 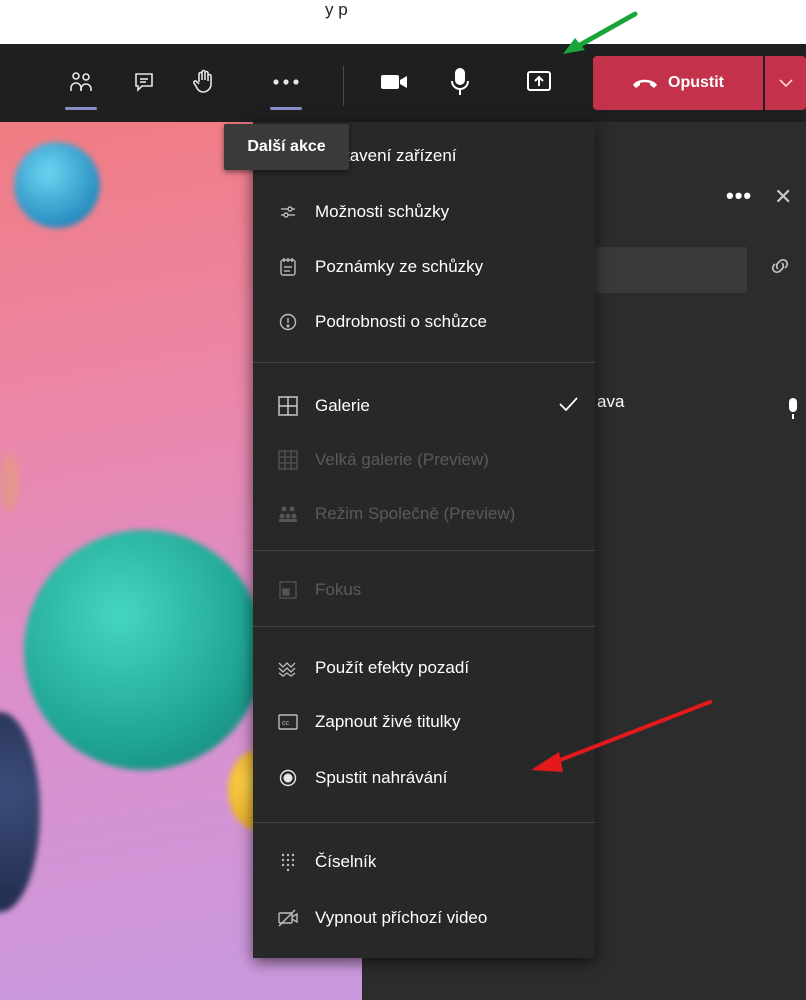 I want to click on menu-item-meeting-notes: Poznámky ze schůzky, so click(x=424, y=267).